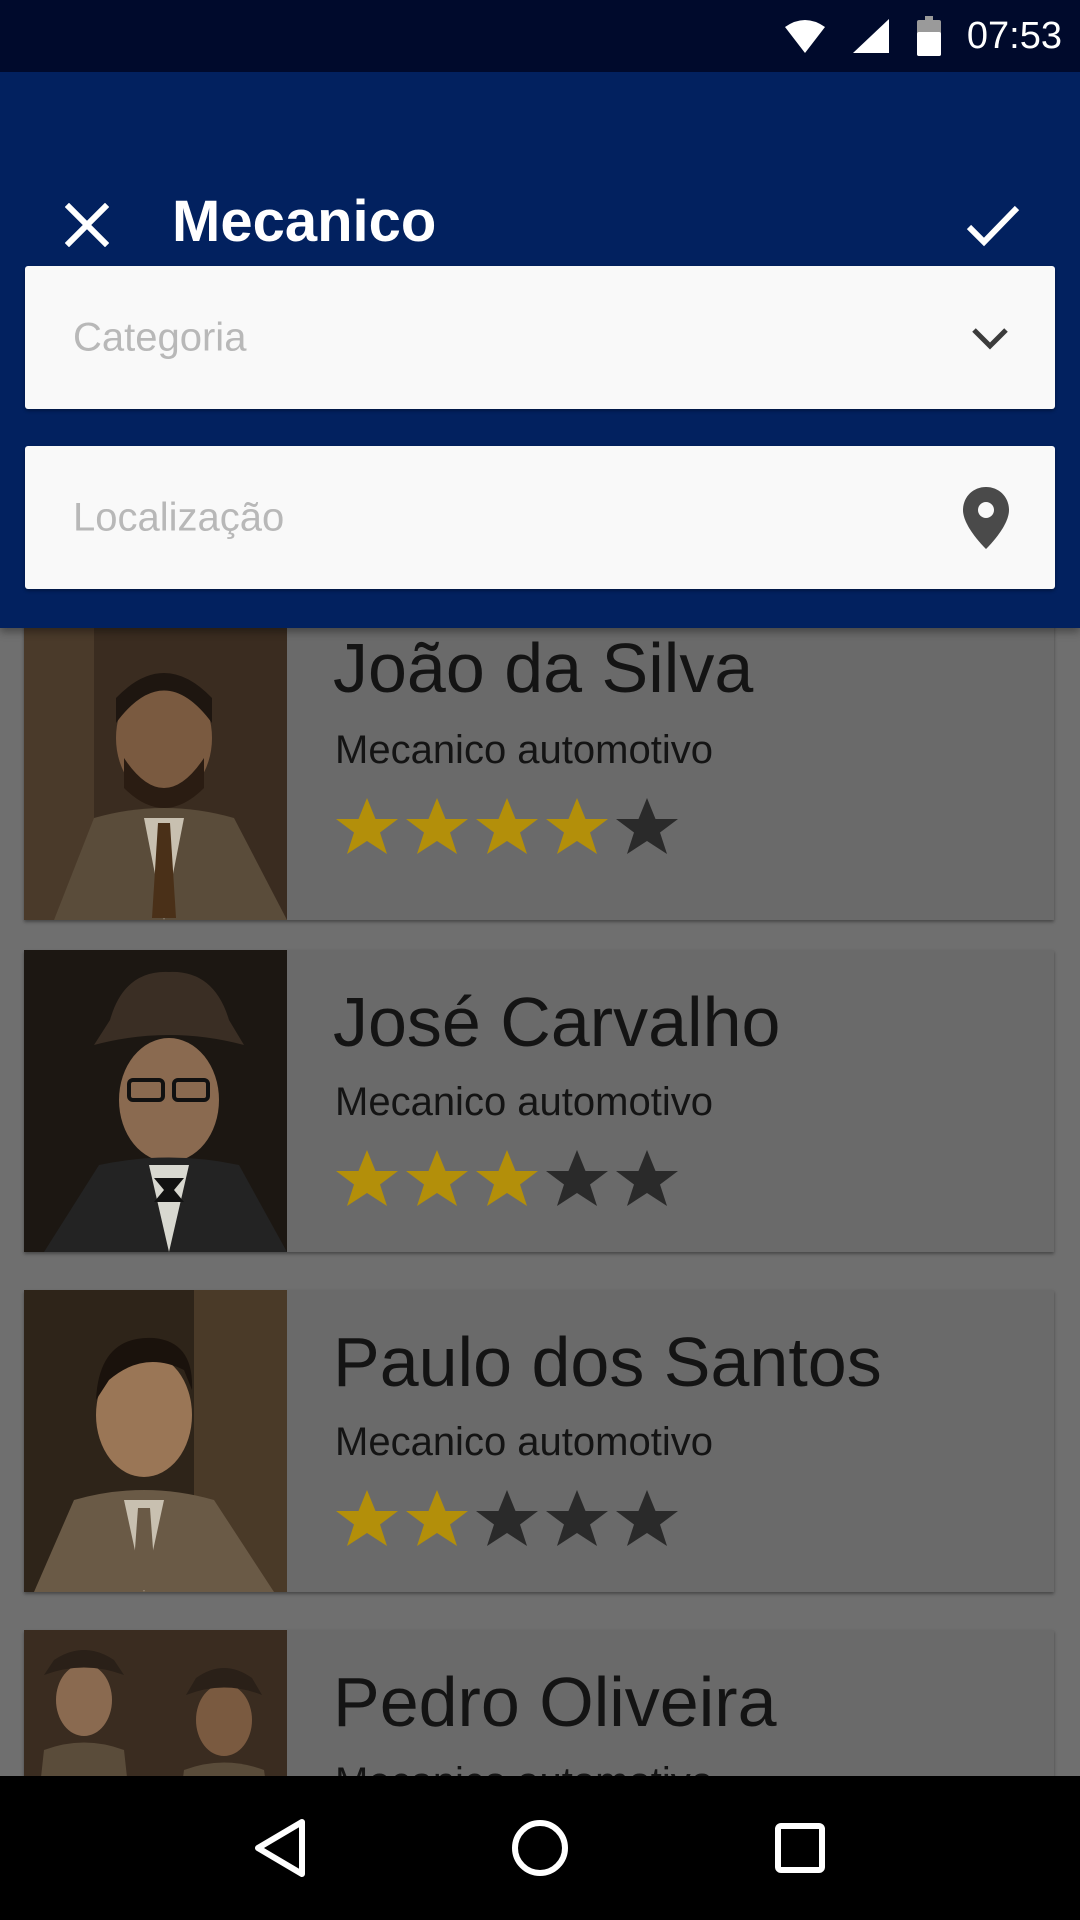 This screenshot has height=1920, width=1080. I want to click on recents-button, so click(800, 1848).